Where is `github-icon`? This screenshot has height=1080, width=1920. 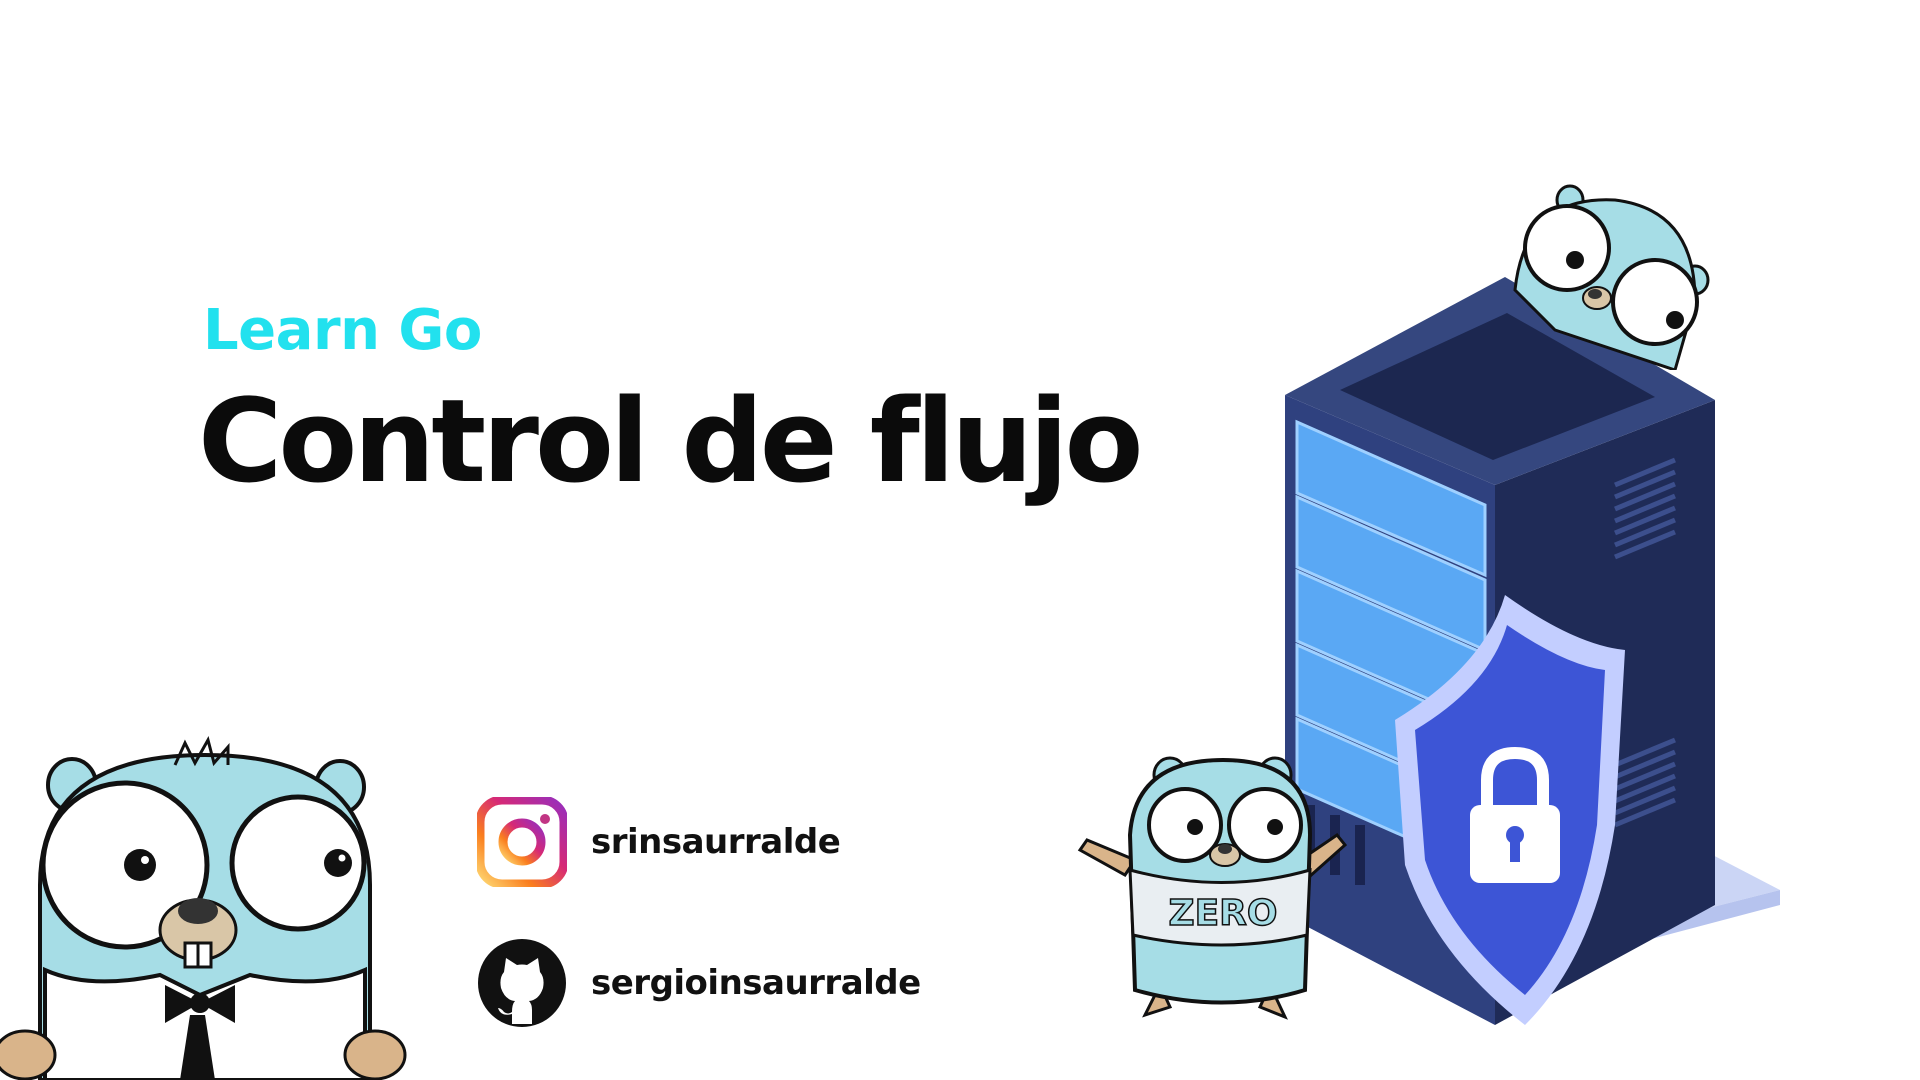 github-icon is located at coordinates (522, 983).